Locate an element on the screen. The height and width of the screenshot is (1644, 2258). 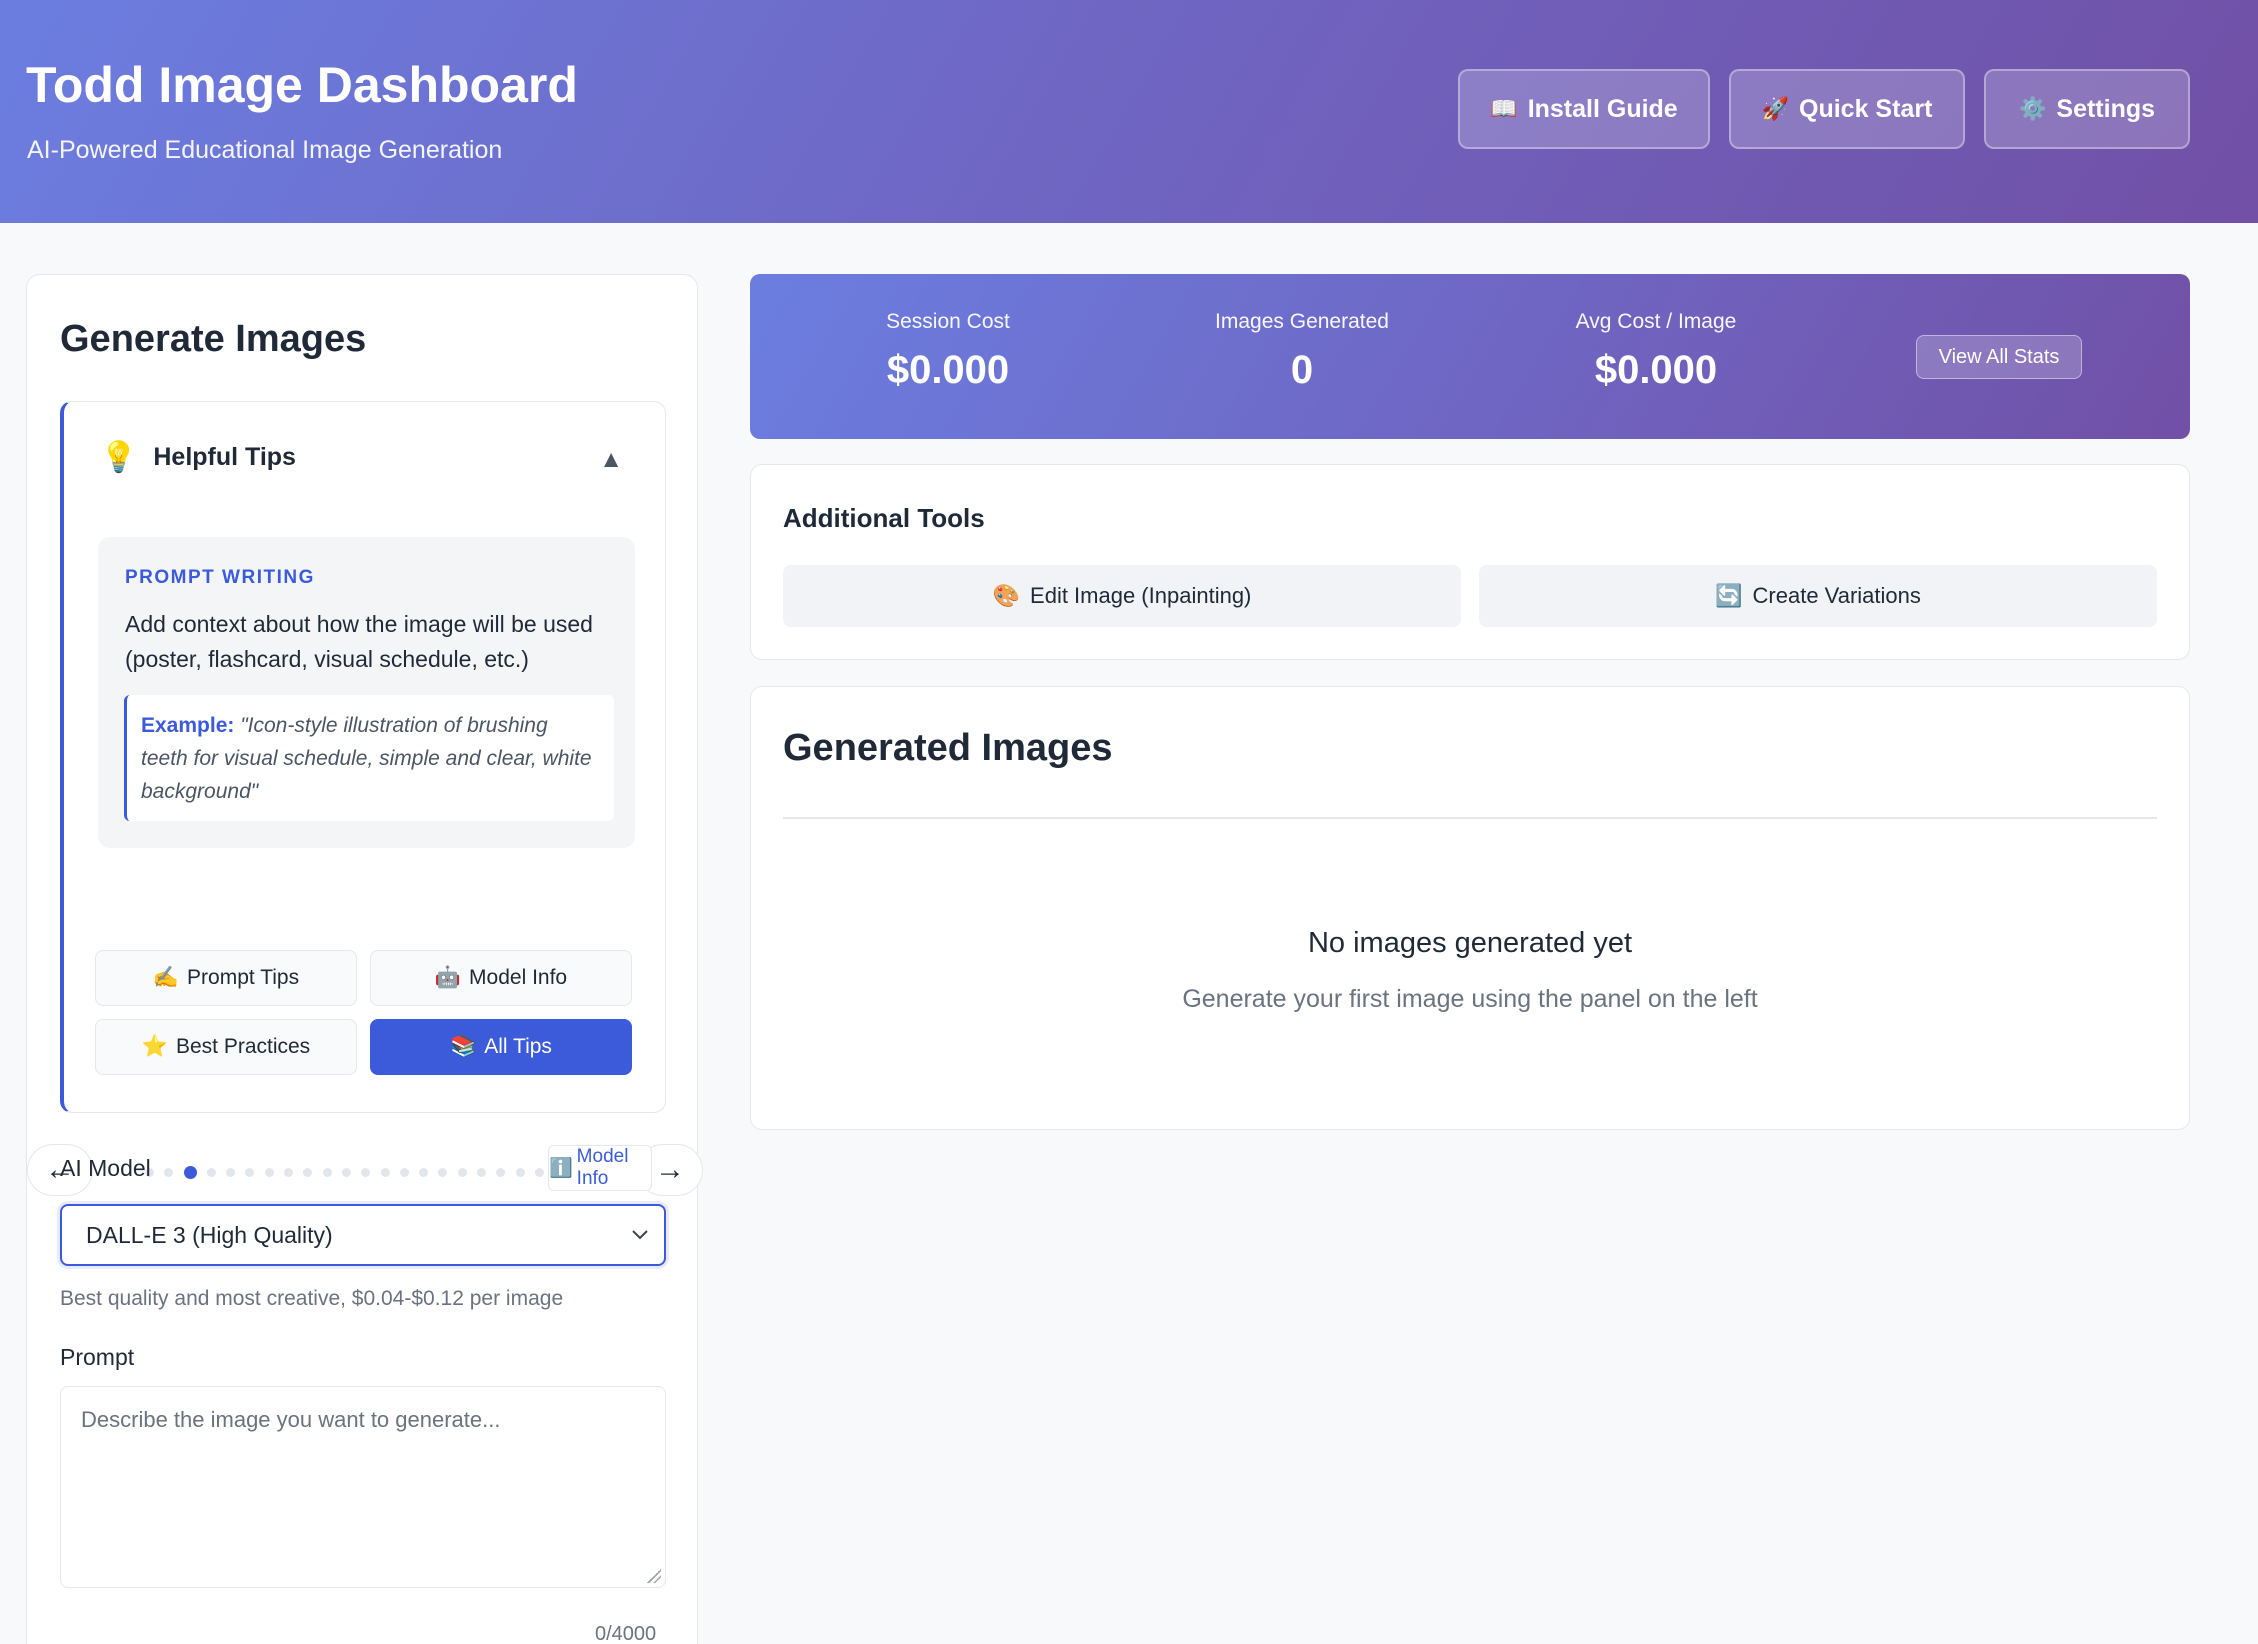
info-icon: ℹ️ is located at coordinates (561, 1168).